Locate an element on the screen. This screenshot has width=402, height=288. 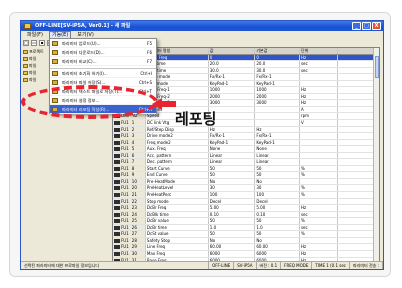
open-file-icon: ▭ is located at coordinates (34, 43).